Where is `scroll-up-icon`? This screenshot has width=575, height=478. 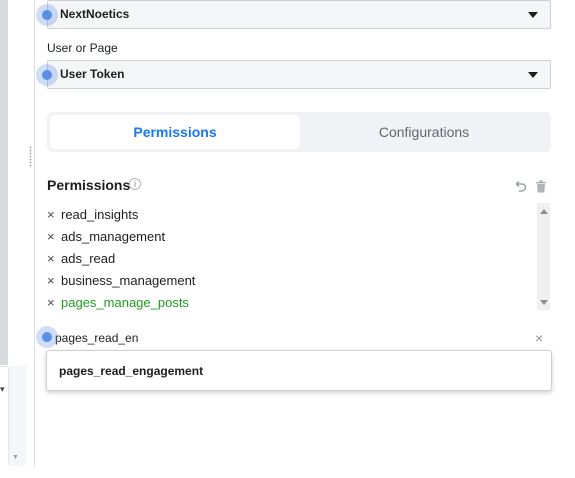 scroll-up-icon is located at coordinates (544, 211).